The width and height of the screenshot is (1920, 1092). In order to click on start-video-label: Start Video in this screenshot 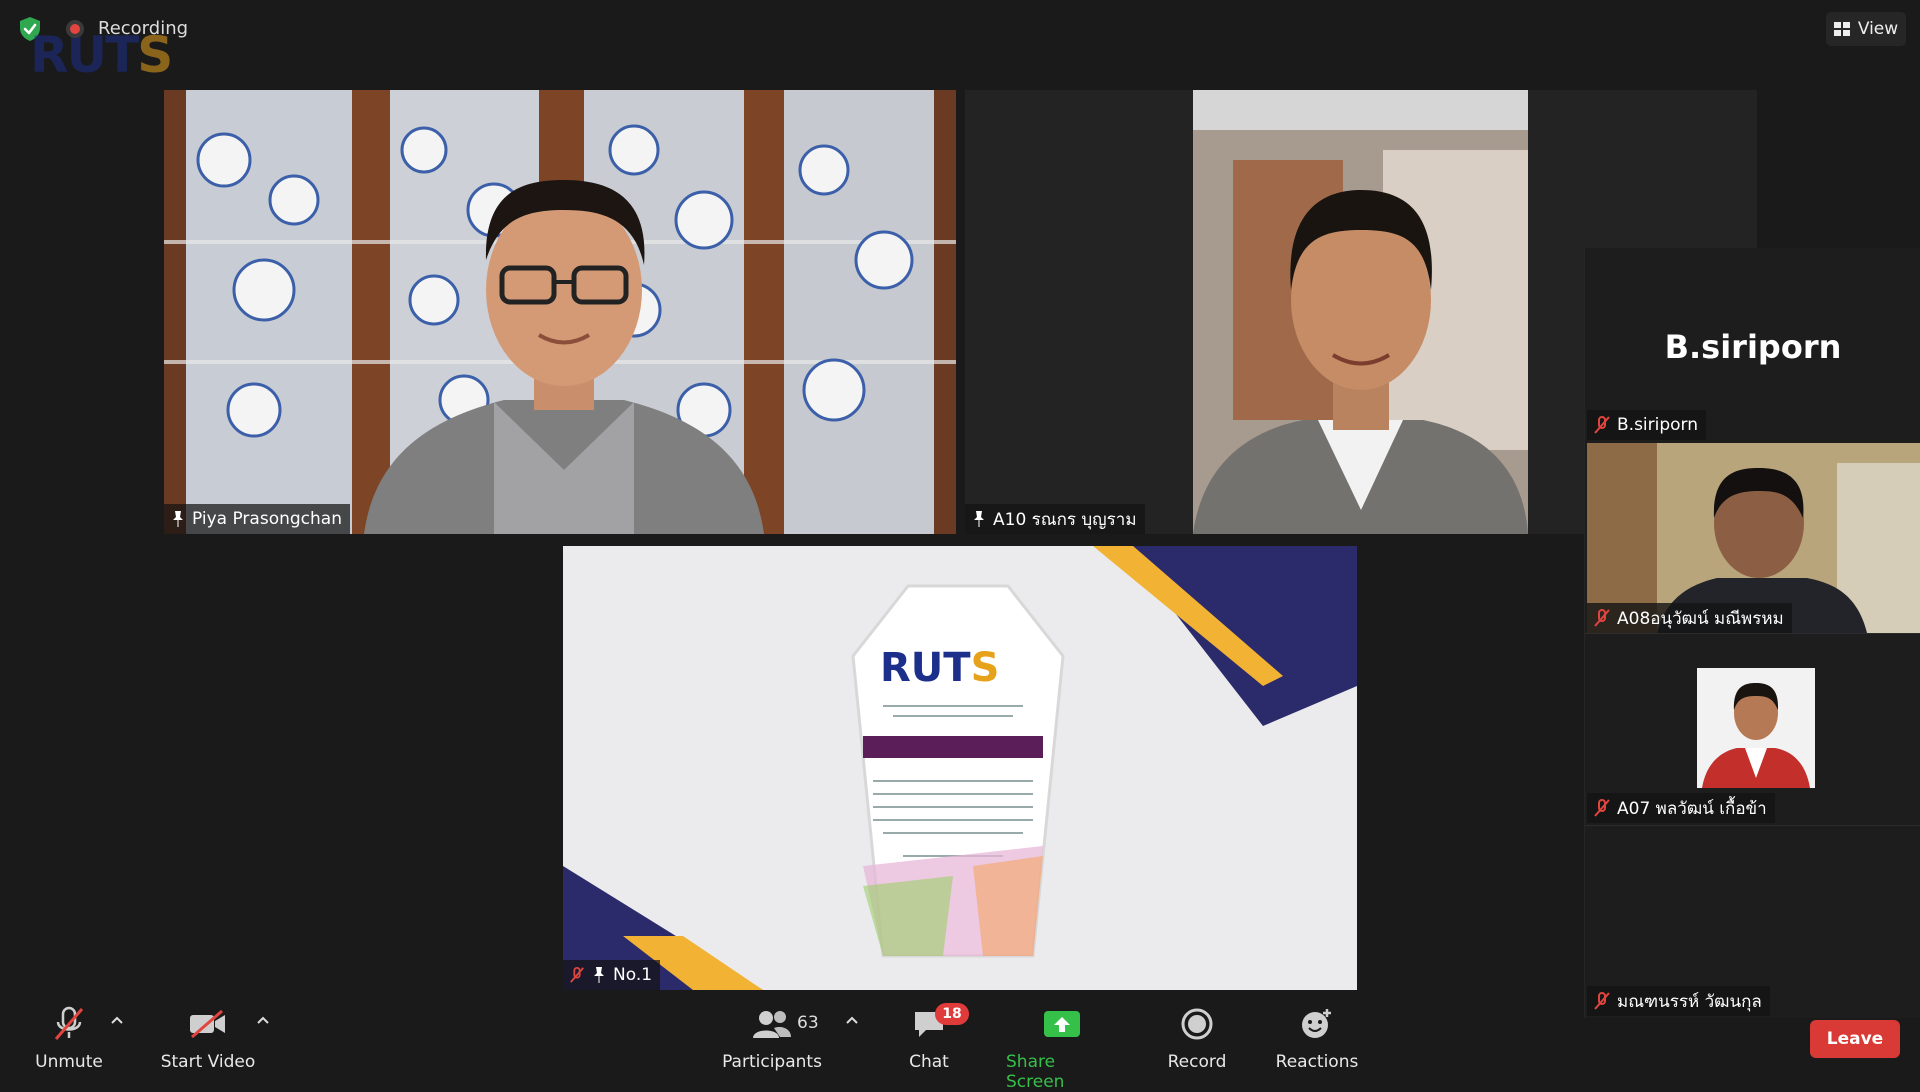, I will do `click(208, 1062)`.